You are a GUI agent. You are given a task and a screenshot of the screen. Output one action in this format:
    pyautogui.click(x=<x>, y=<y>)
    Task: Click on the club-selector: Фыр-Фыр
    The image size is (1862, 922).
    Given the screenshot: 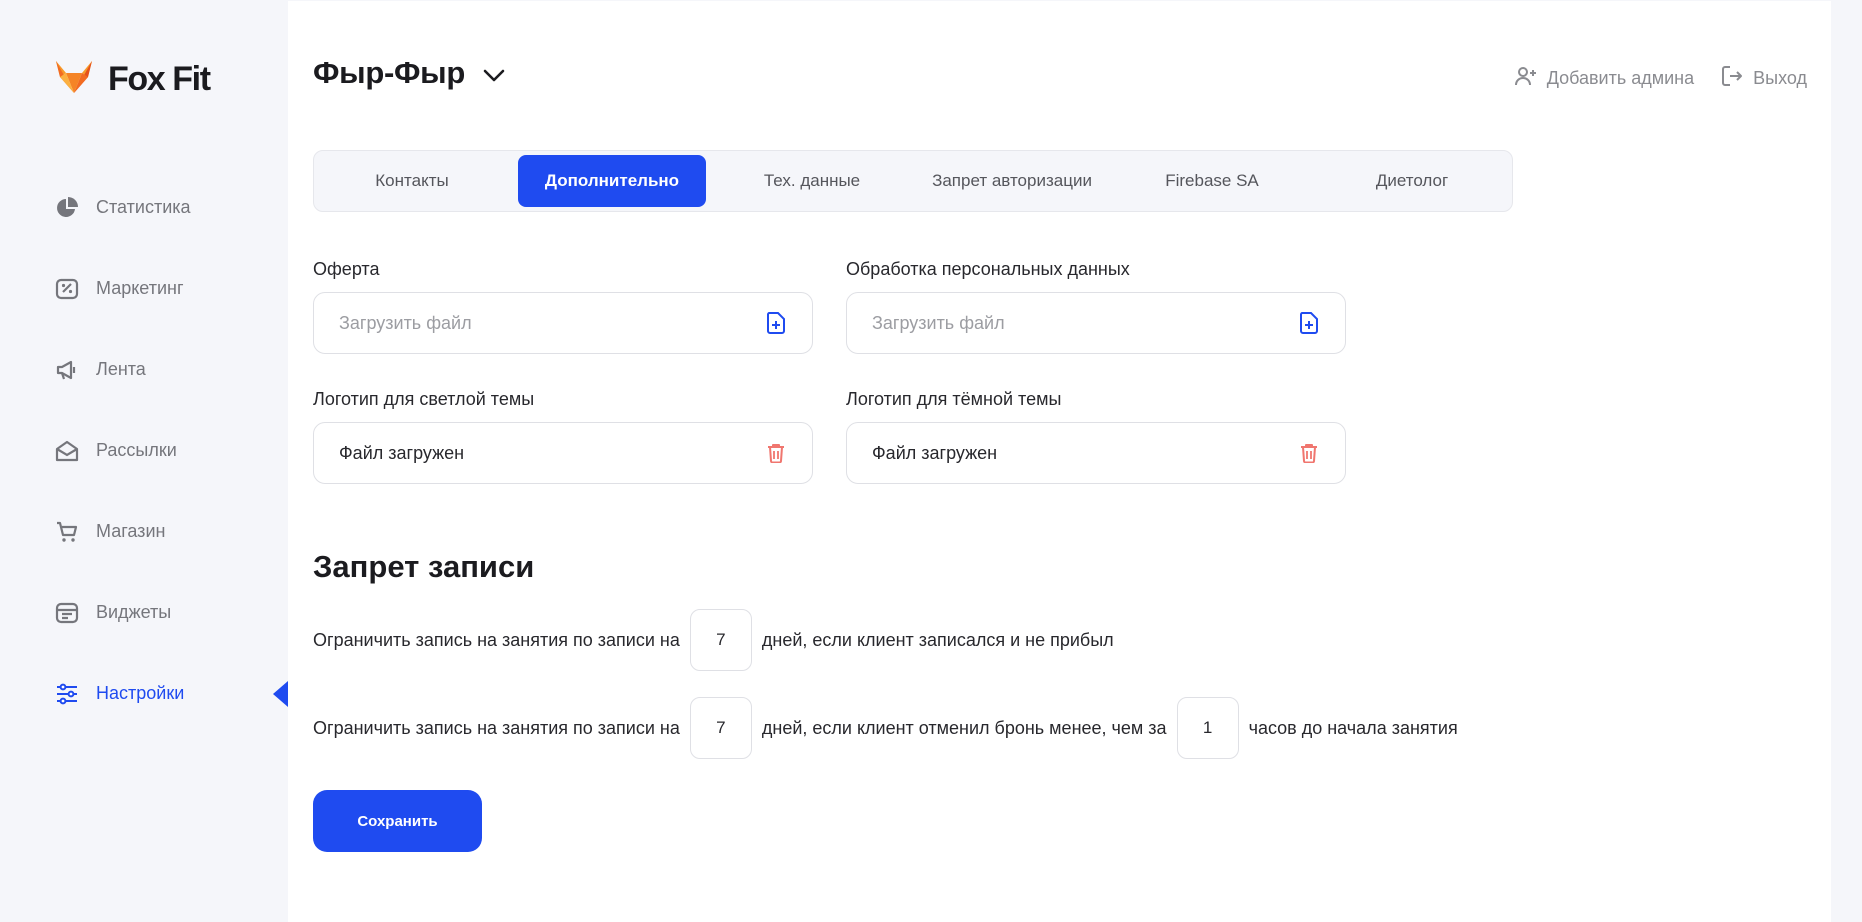 What is the action you would take?
    pyautogui.click(x=409, y=73)
    